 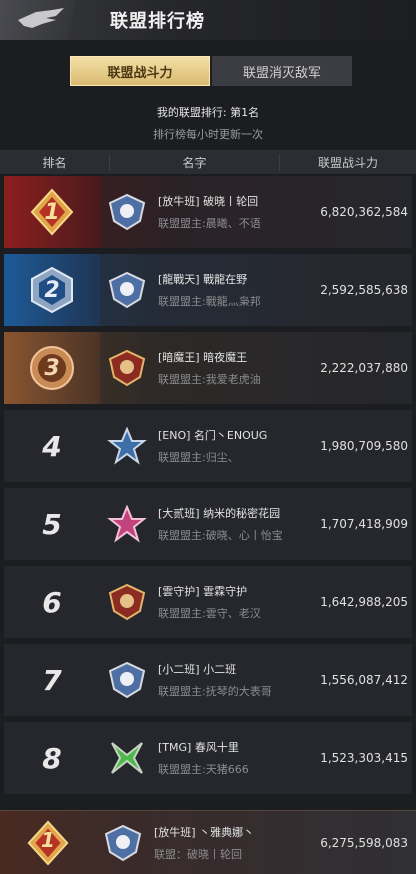 I want to click on alliance-name: [TMG] 春风十里, so click(x=198, y=747).